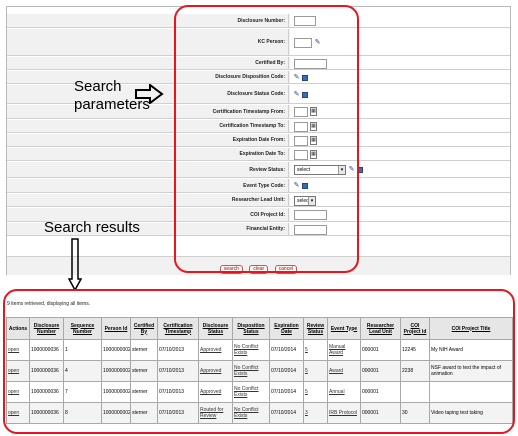 The height and width of the screenshot is (436, 518). Describe the element at coordinates (92, 227) in the screenshot. I see `search-results-annotation: Search results` at that location.